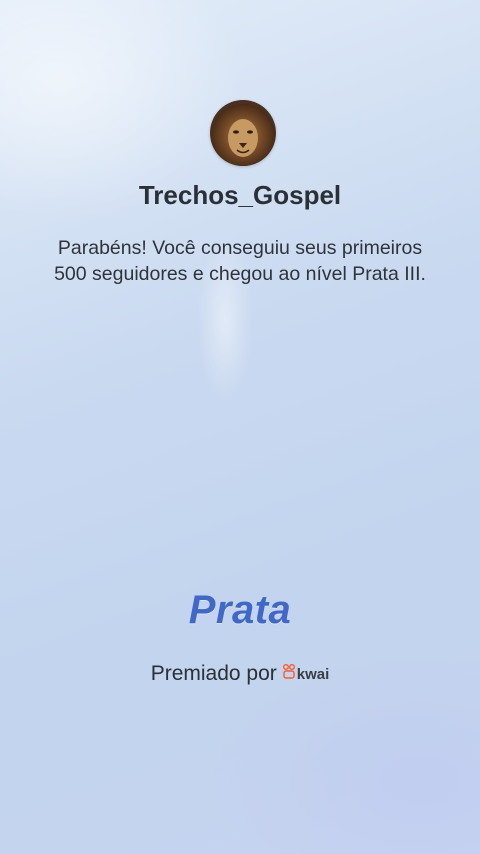 Image resolution: width=480 pixels, height=854 pixels. I want to click on kwai-logo-icon, so click(288, 674).